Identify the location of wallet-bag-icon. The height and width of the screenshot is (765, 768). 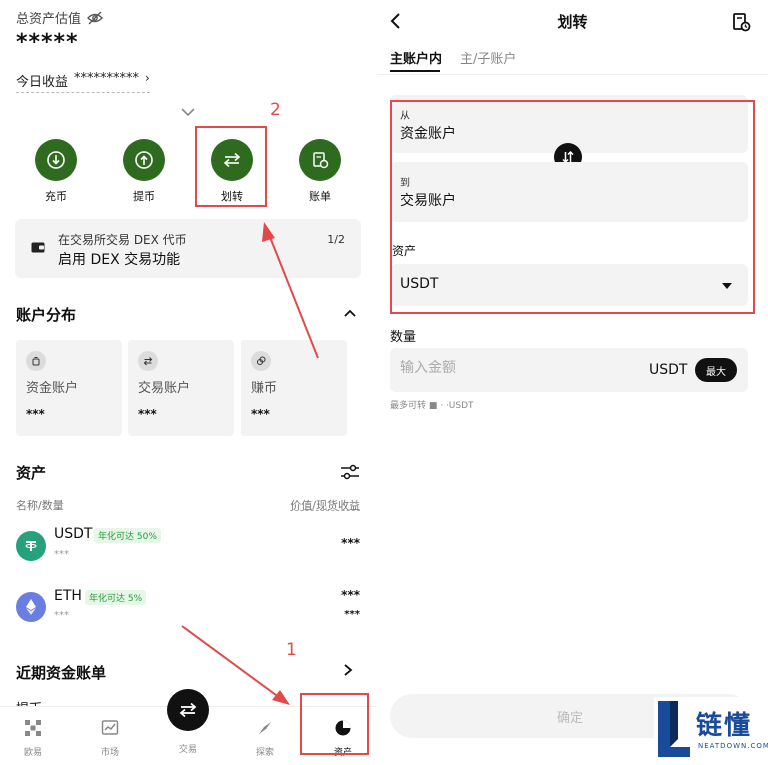
(36, 361).